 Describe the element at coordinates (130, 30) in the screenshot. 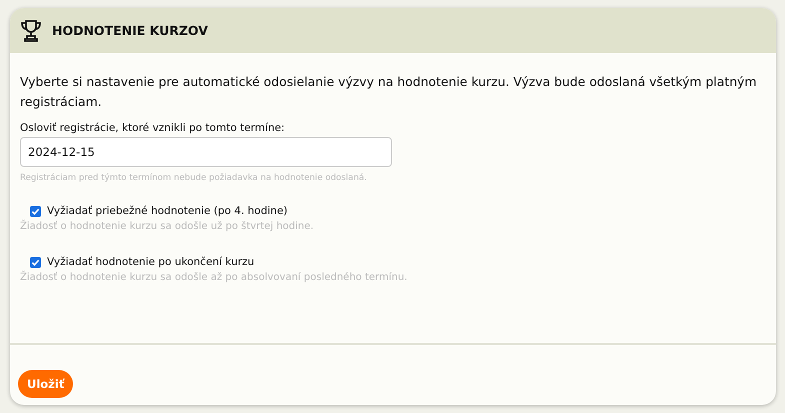

I see `card-title: HODNOTENIE KURZOV` at that location.